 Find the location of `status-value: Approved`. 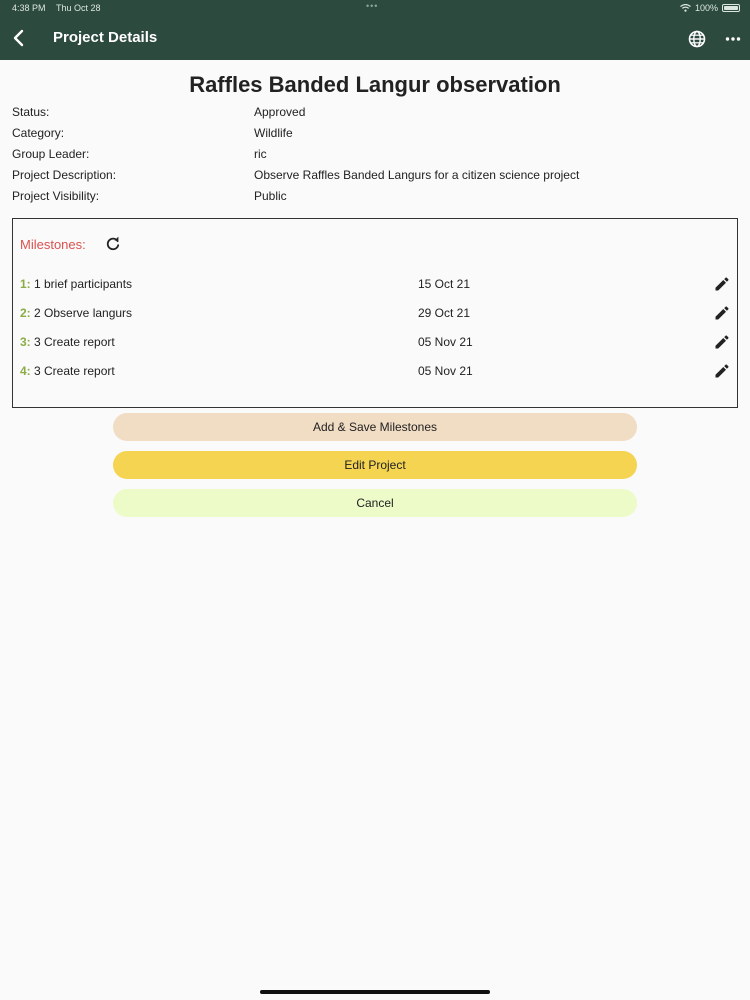

status-value: Approved is located at coordinates (280, 112).